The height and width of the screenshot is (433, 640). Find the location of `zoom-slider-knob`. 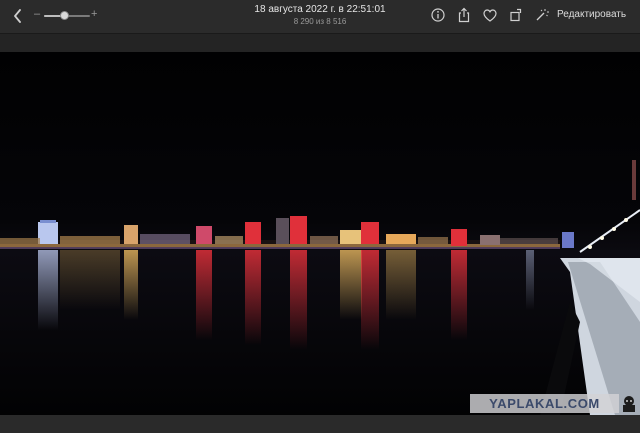

zoom-slider-knob is located at coordinates (65, 15).